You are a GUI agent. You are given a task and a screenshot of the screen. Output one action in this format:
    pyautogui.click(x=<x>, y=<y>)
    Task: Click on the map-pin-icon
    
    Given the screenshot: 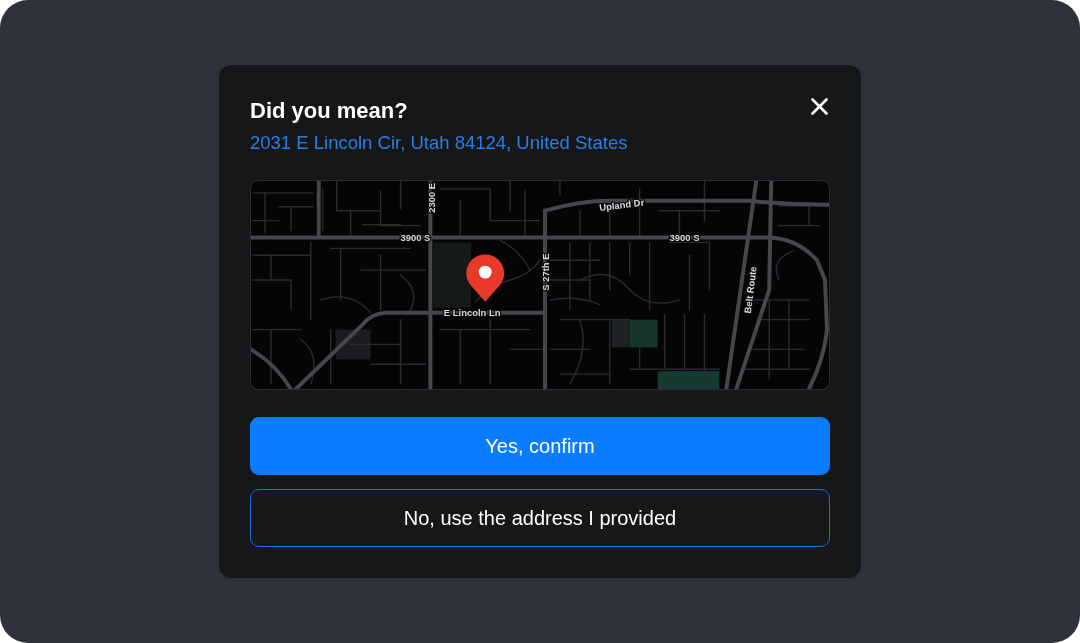 What is the action you would take?
    pyautogui.click(x=485, y=278)
    